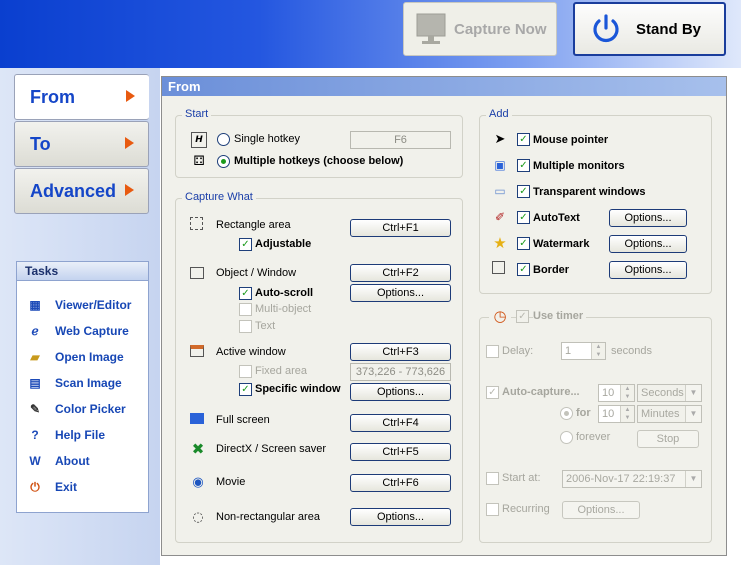  What do you see at coordinates (400, 452) in the screenshot?
I see `directx-hotkey-button: Ctrl+F5` at bounding box center [400, 452].